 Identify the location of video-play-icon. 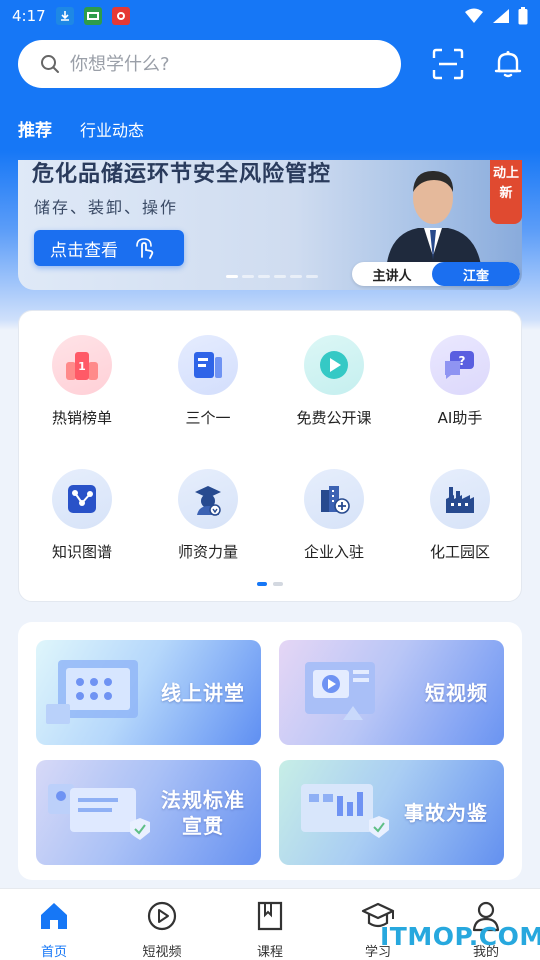
(162, 916).